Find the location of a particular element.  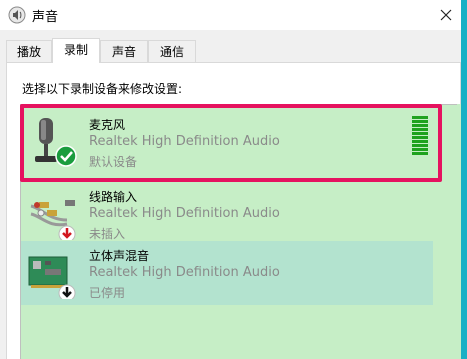

tab-recording: 录制 is located at coordinates (76, 50).